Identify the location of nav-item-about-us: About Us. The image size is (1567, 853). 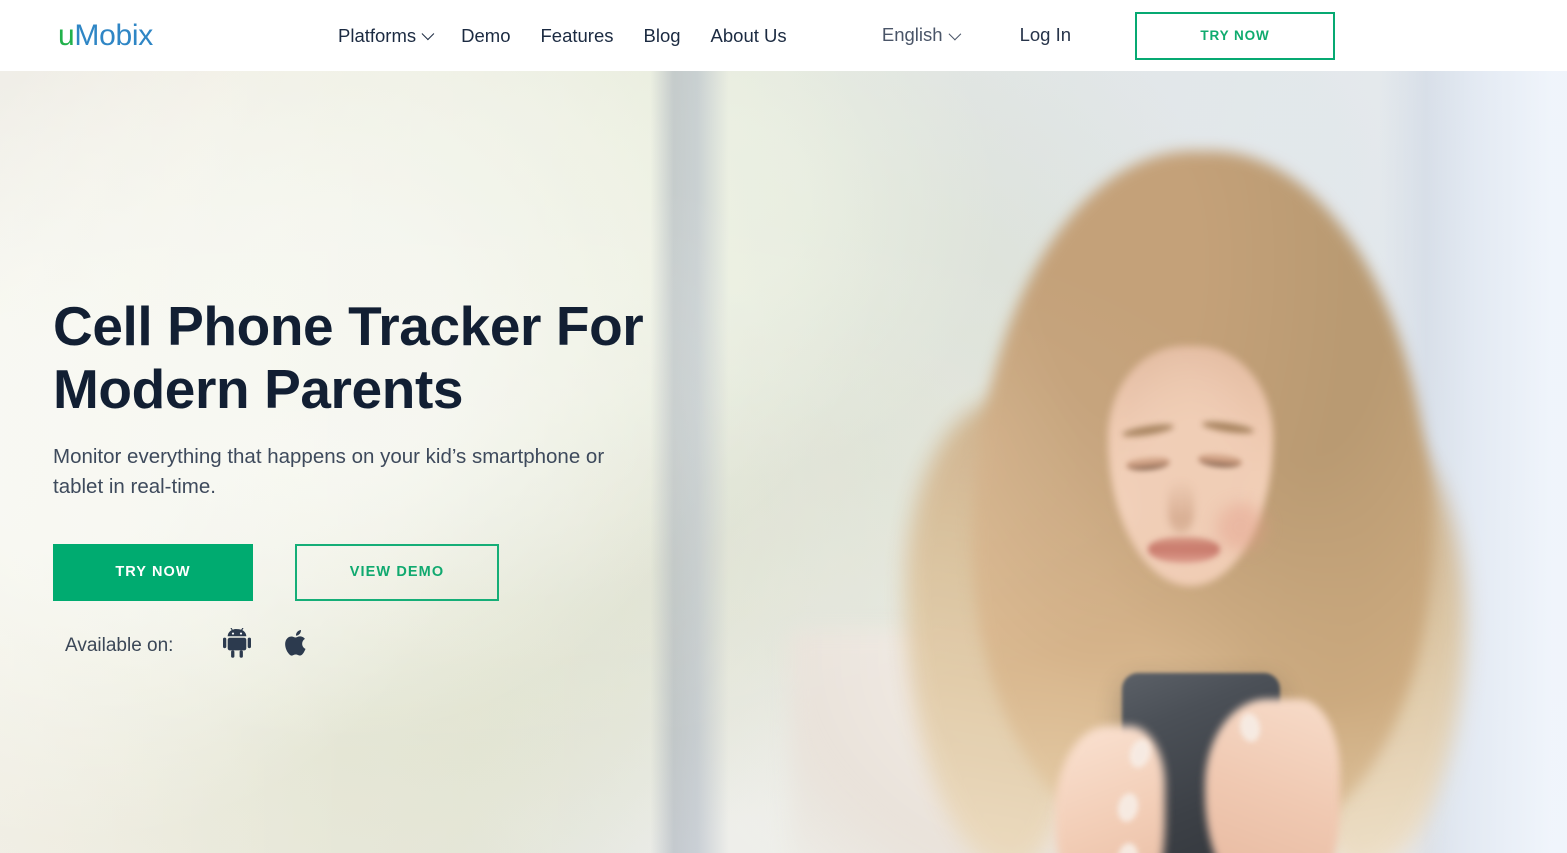
(749, 35).